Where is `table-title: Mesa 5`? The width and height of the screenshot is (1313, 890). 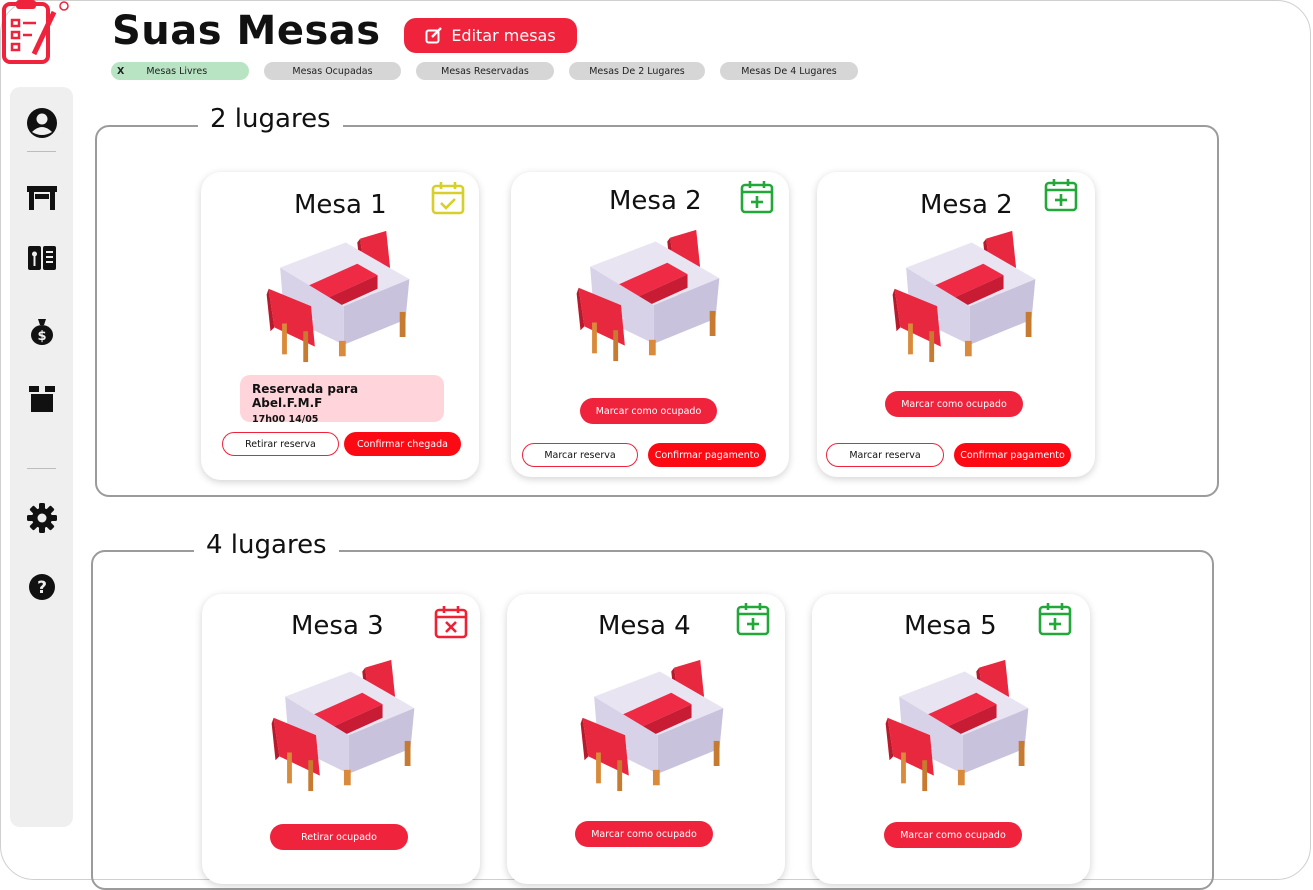
table-title: Mesa 5 is located at coordinates (950, 626).